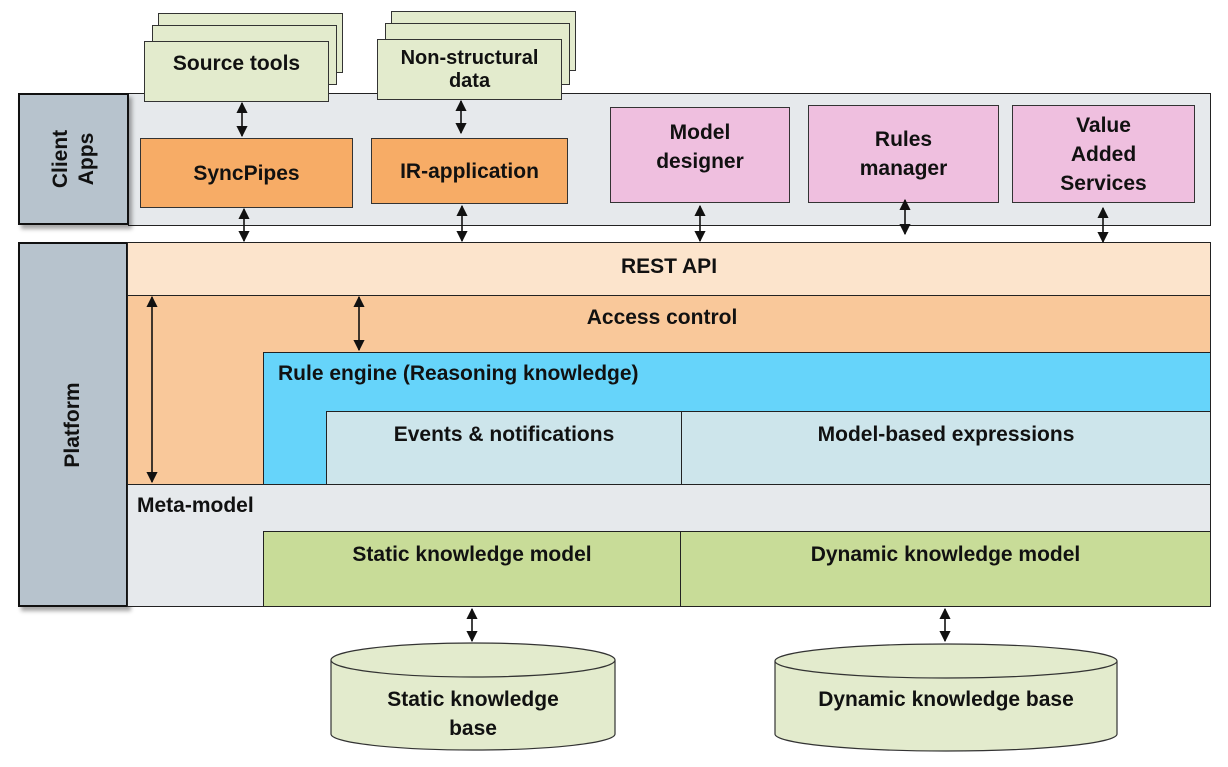 The image size is (1228, 767). What do you see at coordinates (1103, 183) in the screenshot?
I see `vas-label-line3: Services` at bounding box center [1103, 183].